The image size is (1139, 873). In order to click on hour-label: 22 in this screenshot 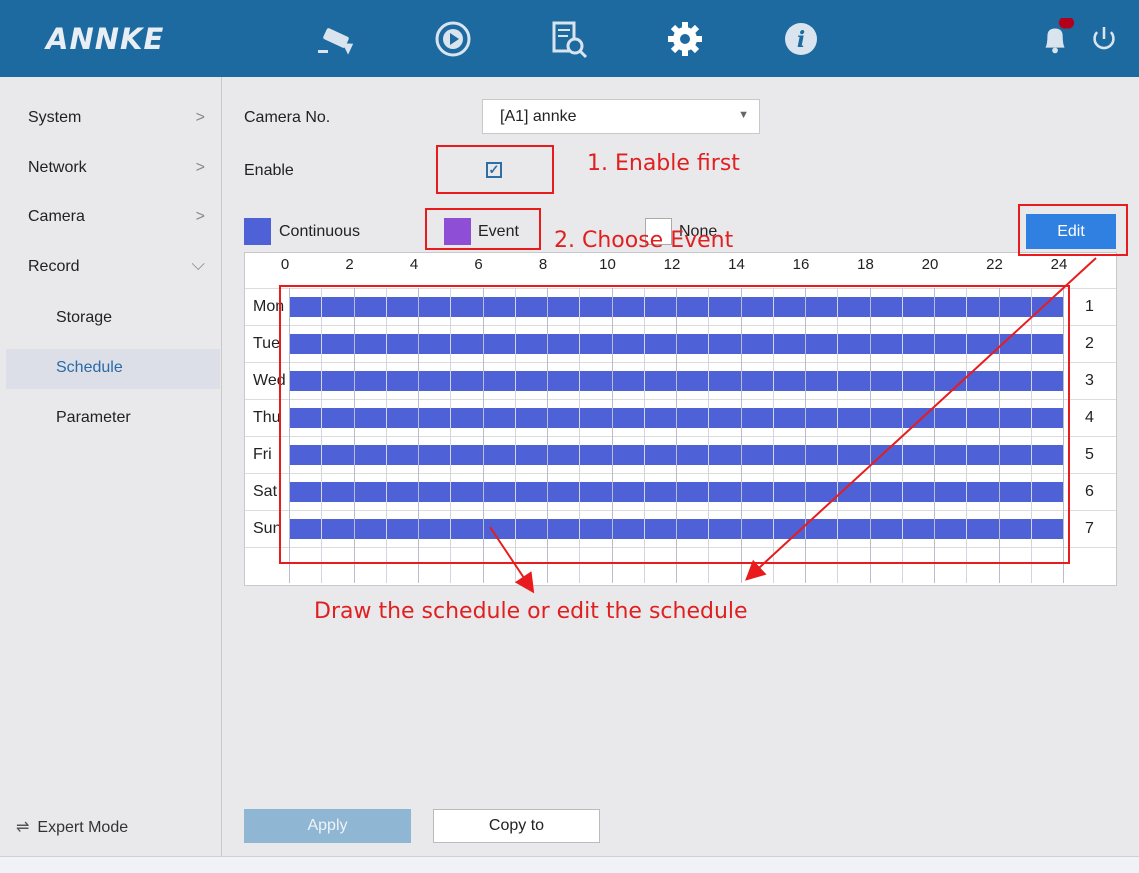, I will do `click(994, 264)`.